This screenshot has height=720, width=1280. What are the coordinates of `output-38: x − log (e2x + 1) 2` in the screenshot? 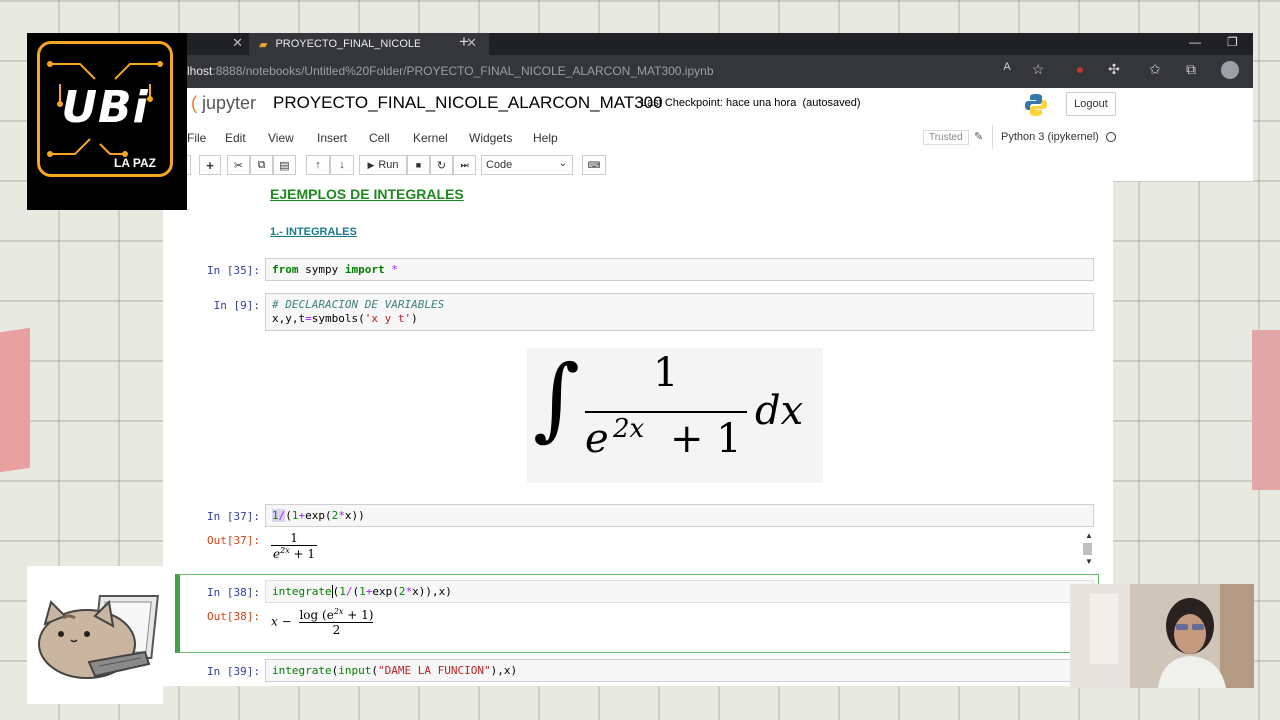 It's located at (322, 622).